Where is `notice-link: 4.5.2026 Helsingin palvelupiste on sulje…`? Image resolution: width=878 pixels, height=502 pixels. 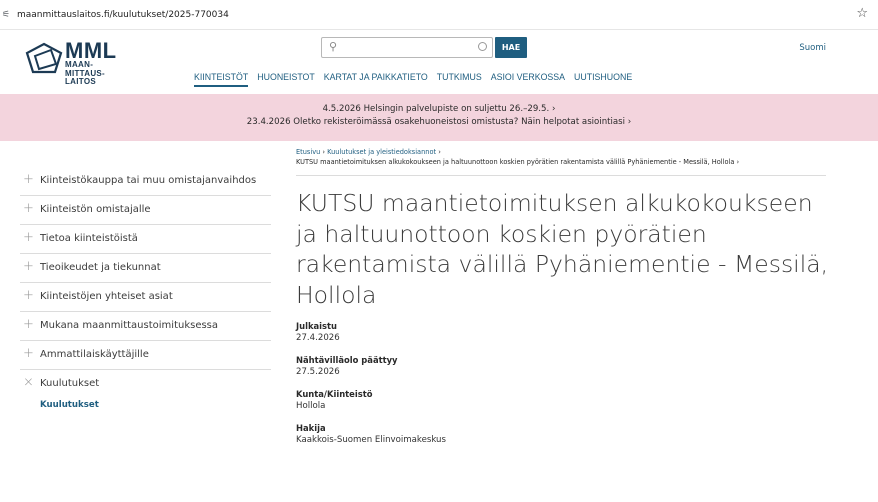
notice-link: 4.5.2026 Helsingin palvelupiste on sulje… is located at coordinates (439, 109).